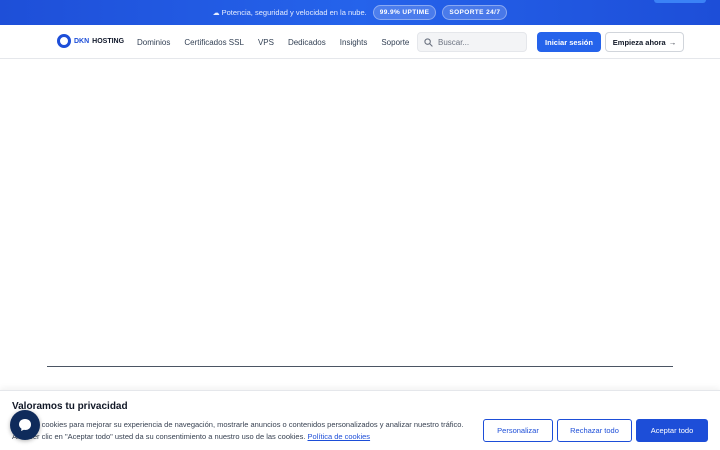  I want to click on topbar-corner-tab, so click(680, 1).